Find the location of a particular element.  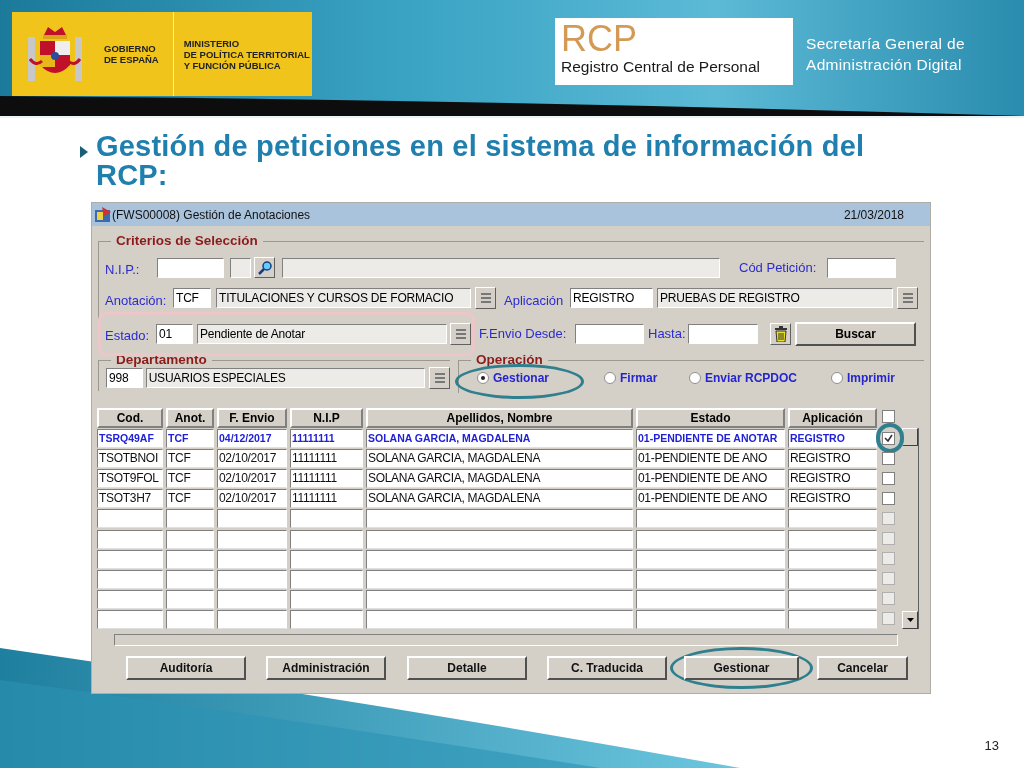

input-field: PRUEBAS DE REGISTRO is located at coordinates (775, 298).